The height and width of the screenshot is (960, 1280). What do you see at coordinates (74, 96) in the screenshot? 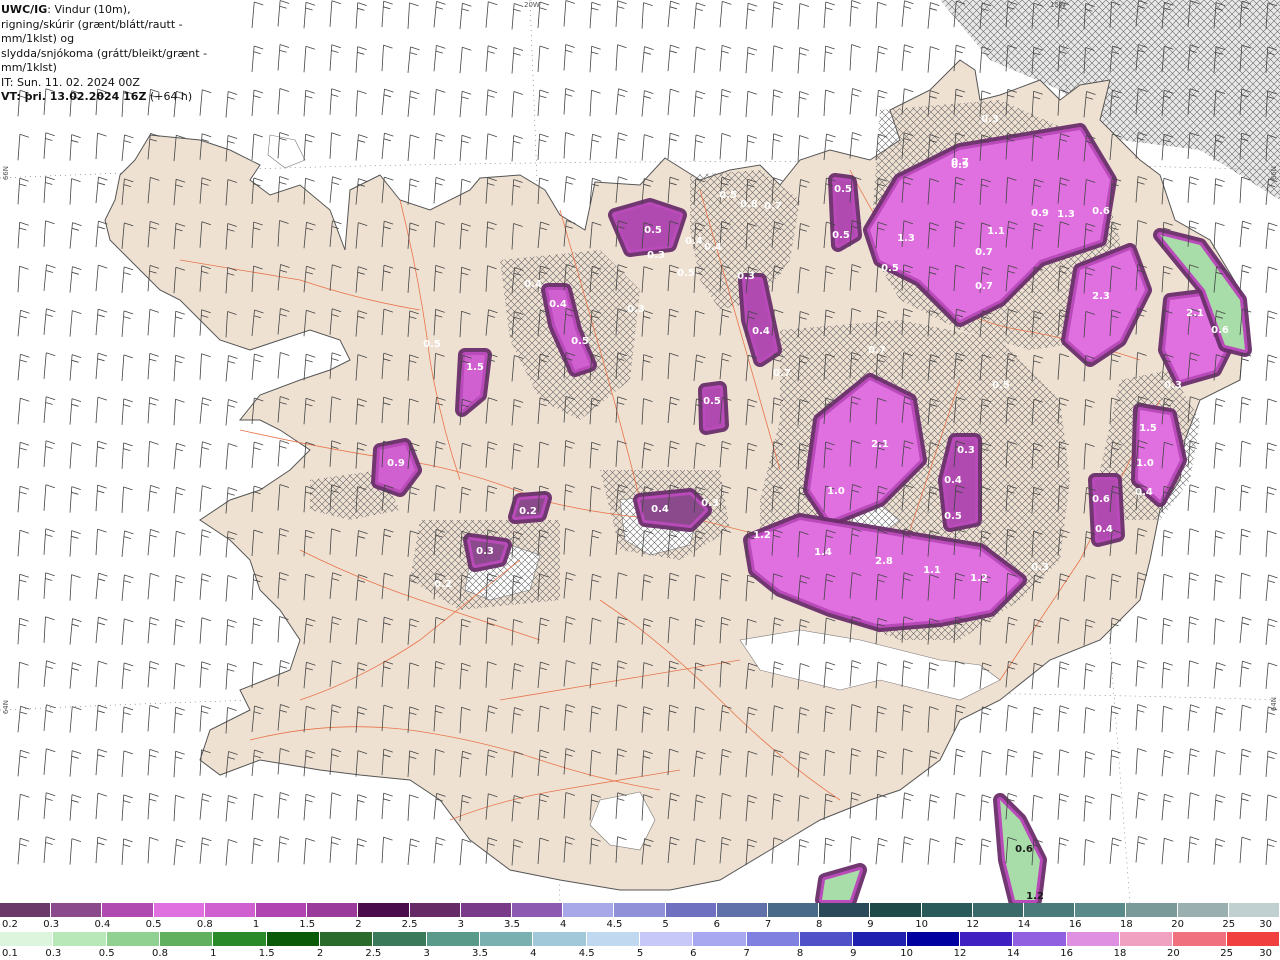
I see `valid-time: VT: þri. 13.02.2024 16Z` at bounding box center [74, 96].